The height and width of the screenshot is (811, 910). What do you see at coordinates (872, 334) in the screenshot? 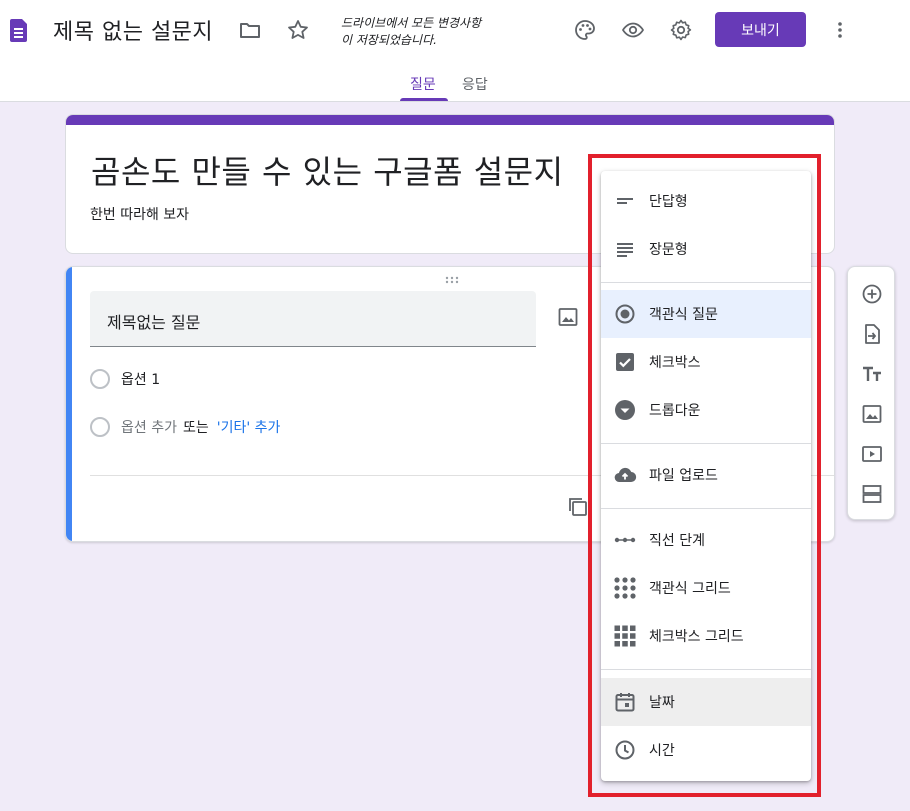
I see `import-questions-icon` at bounding box center [872, 334].